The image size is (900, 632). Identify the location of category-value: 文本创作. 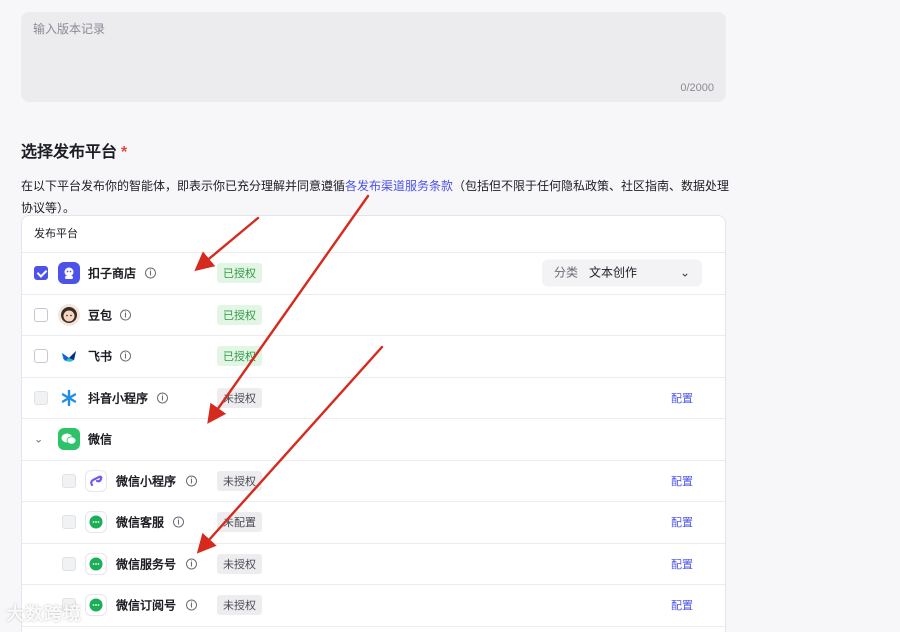
(613, 272).